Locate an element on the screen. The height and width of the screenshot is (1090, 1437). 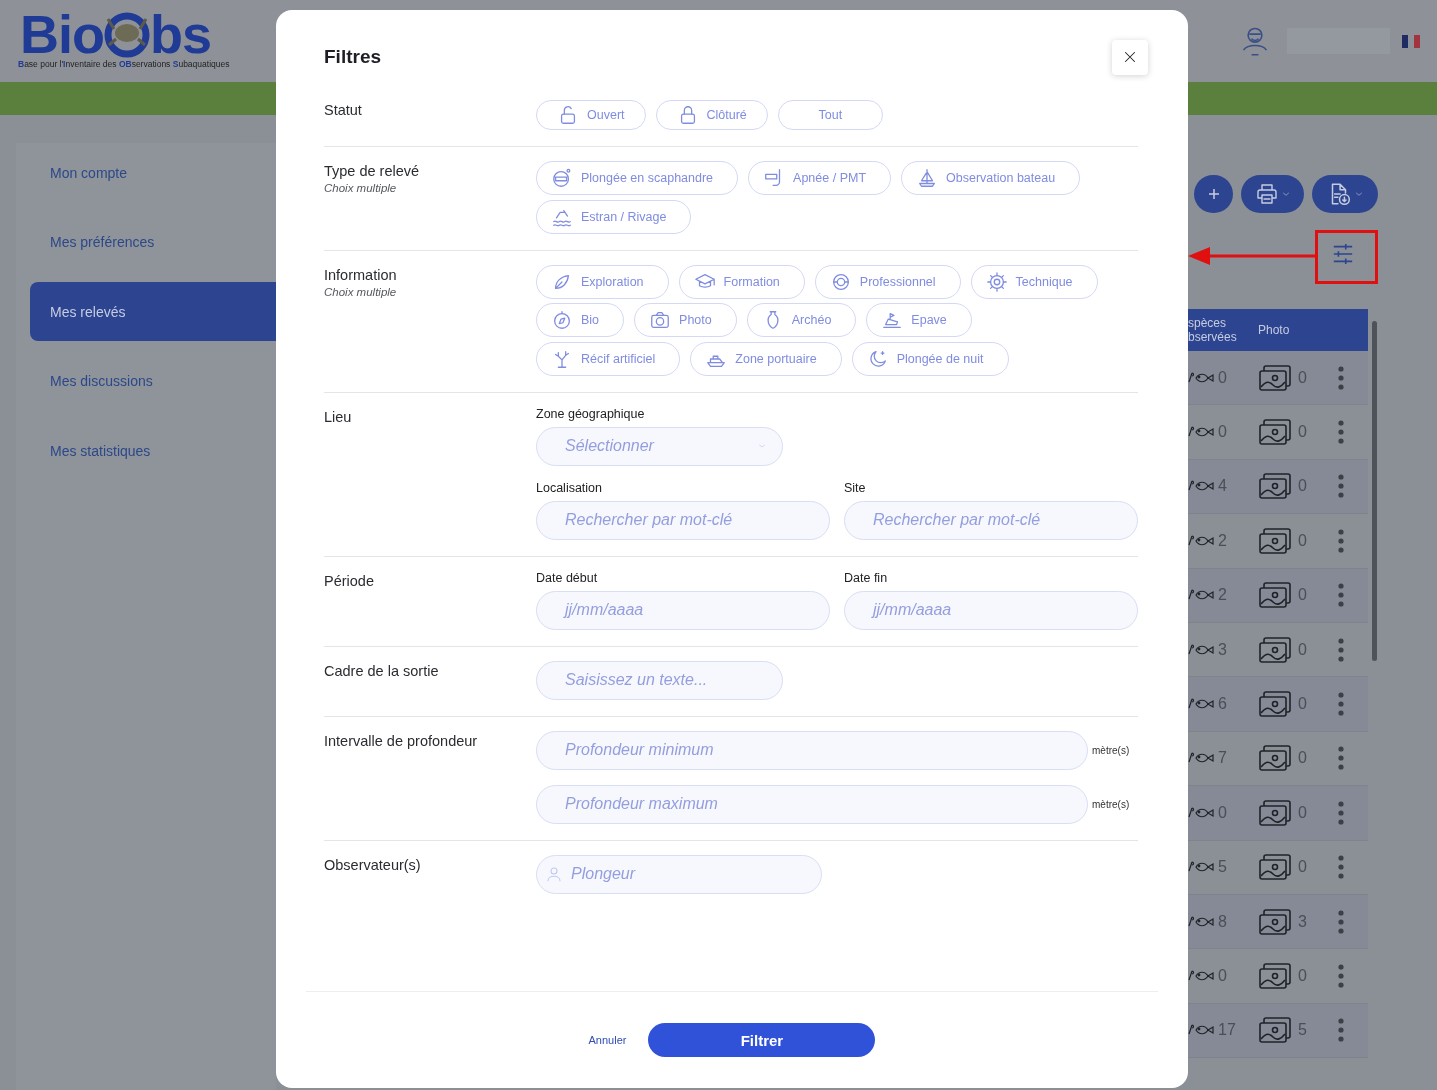
observer-field: Plongeur is located at coordinates (679, 874).